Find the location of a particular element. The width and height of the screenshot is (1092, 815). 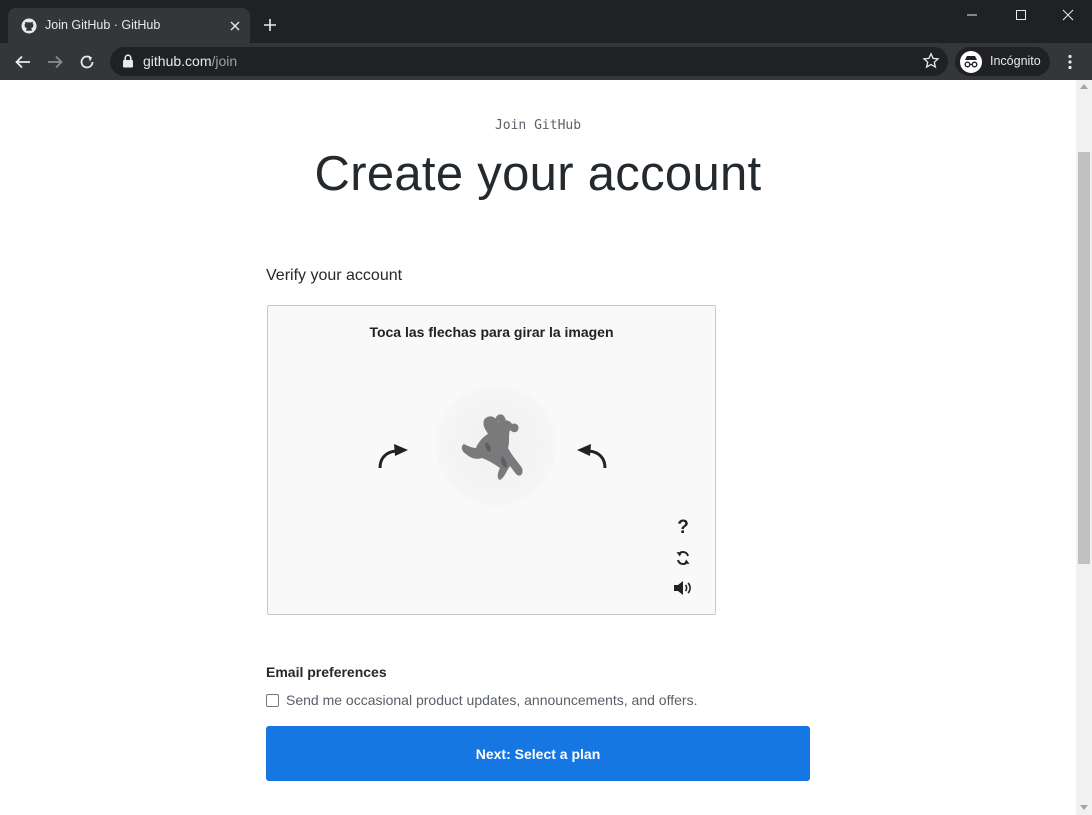

rotate-left-arrow-icon is located at coordinates (394, 454).